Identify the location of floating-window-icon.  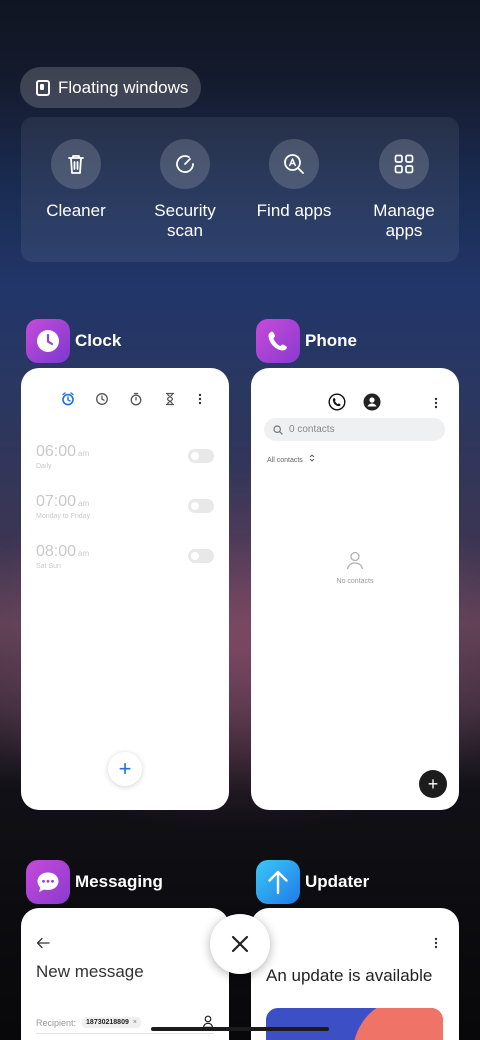
(43, 87).